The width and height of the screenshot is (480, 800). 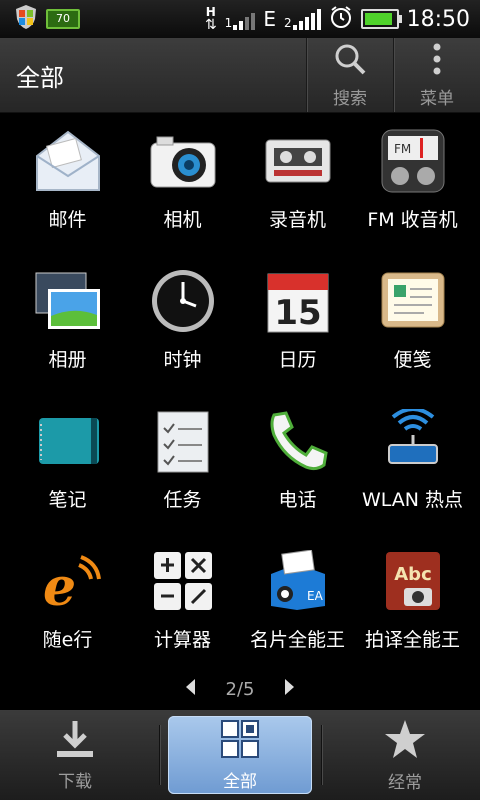 What do you see at coordinates (240, 75) in the screenshot?
I see `action-bar: 全部 搜索 菜单` at bounding box center [240, 75].